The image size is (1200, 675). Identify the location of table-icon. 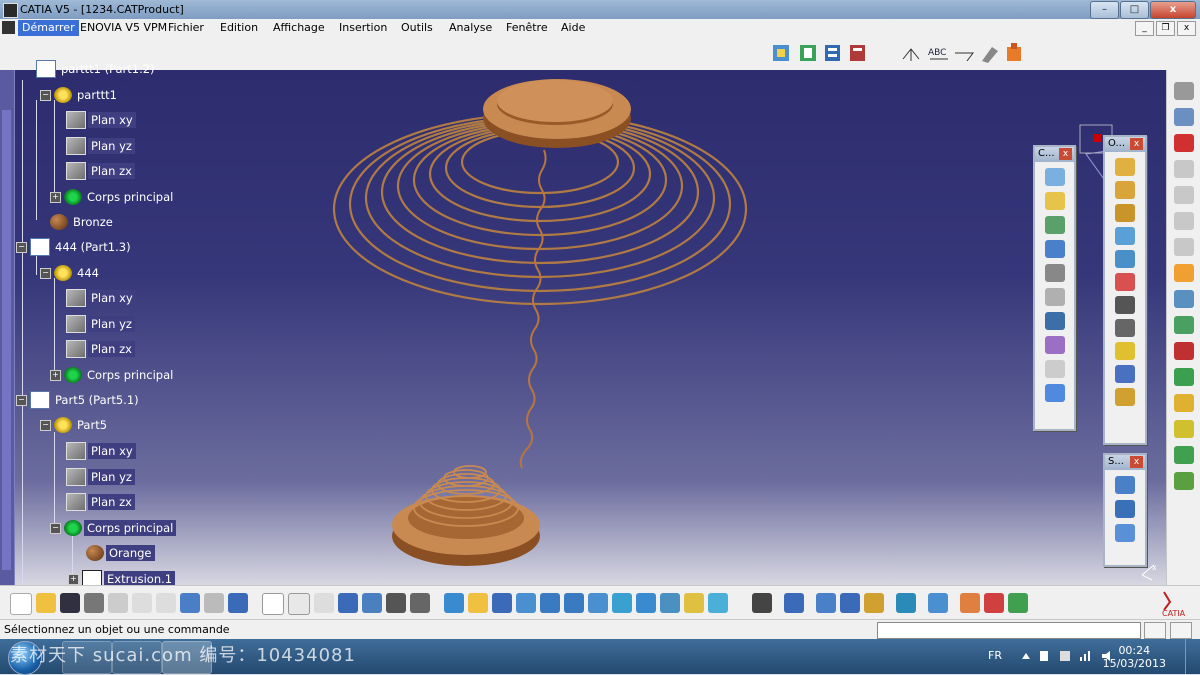
(348, 603).